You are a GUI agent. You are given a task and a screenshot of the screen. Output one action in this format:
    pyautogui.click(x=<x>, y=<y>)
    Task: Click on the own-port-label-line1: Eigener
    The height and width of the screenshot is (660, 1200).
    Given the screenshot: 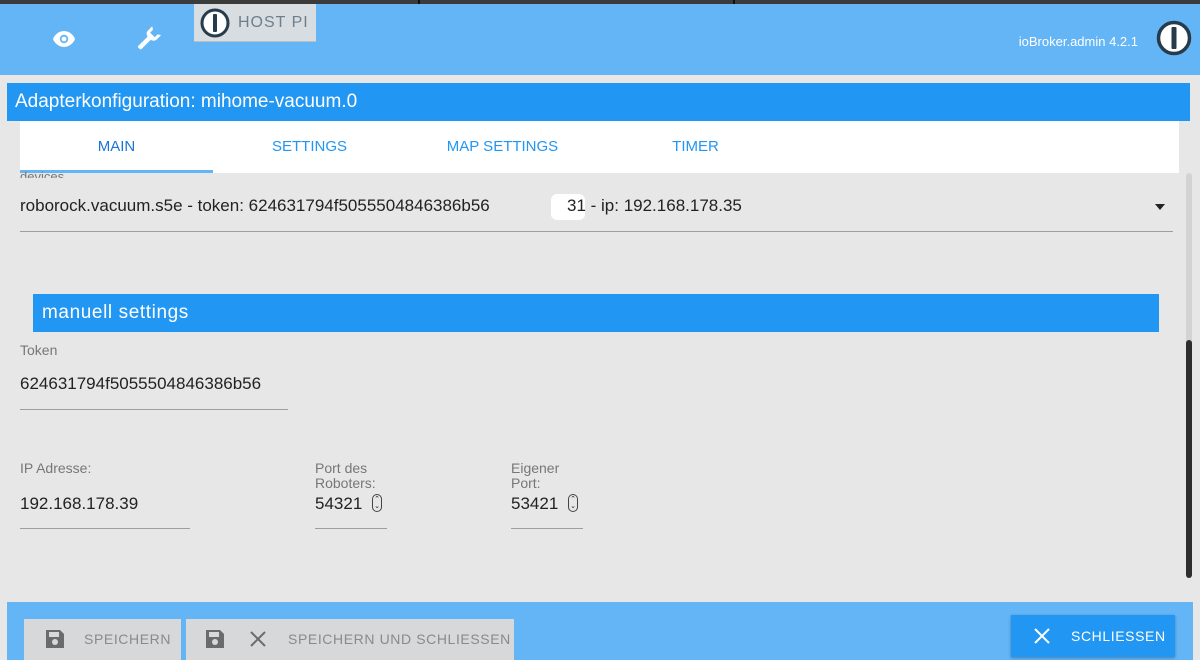 What is the action you would take?
    pyautogui.click(x=535, y=468)
    